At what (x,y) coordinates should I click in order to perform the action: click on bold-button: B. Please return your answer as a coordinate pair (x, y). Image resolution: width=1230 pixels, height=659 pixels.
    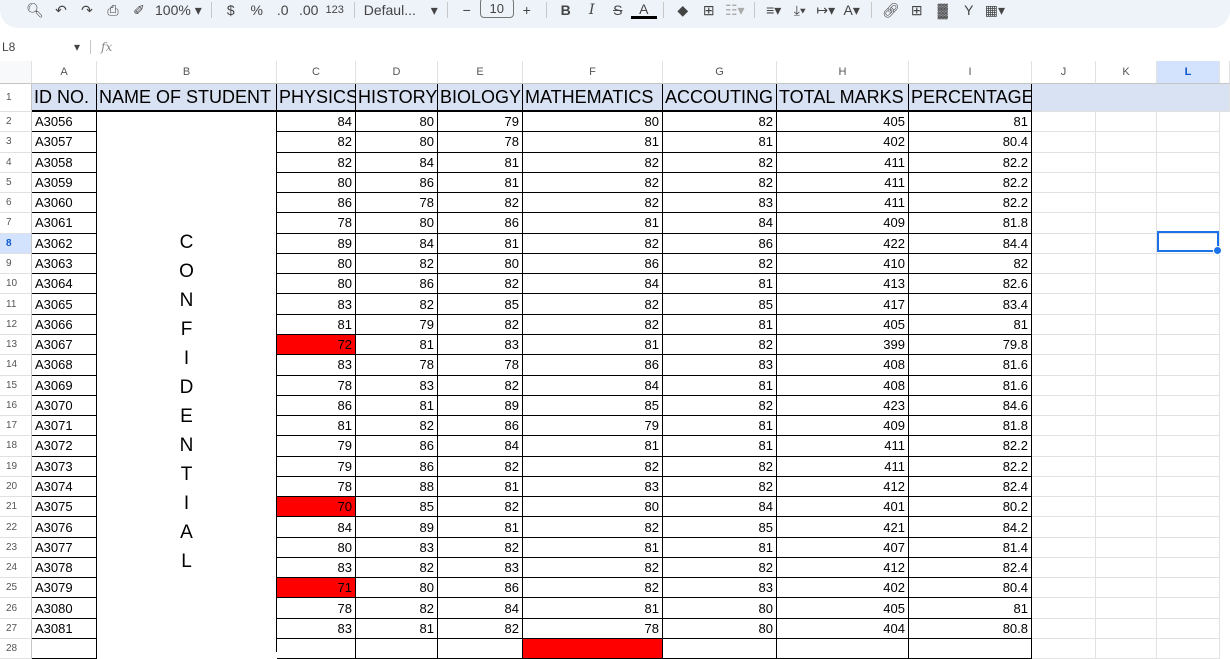
    Looking at the image, I should click on (566, 10).